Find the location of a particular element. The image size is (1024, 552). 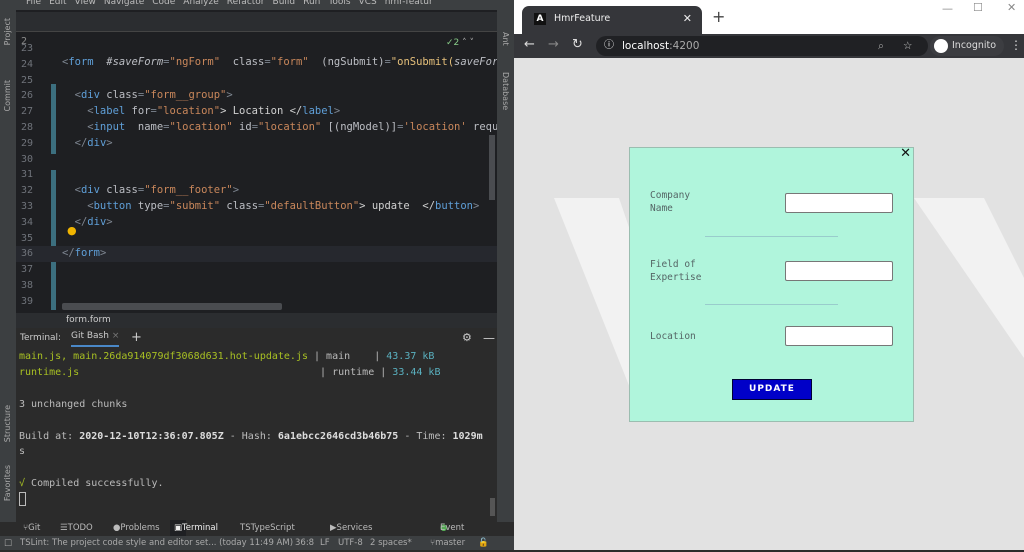

menu-item: Run is located at coordinates (311, 3).